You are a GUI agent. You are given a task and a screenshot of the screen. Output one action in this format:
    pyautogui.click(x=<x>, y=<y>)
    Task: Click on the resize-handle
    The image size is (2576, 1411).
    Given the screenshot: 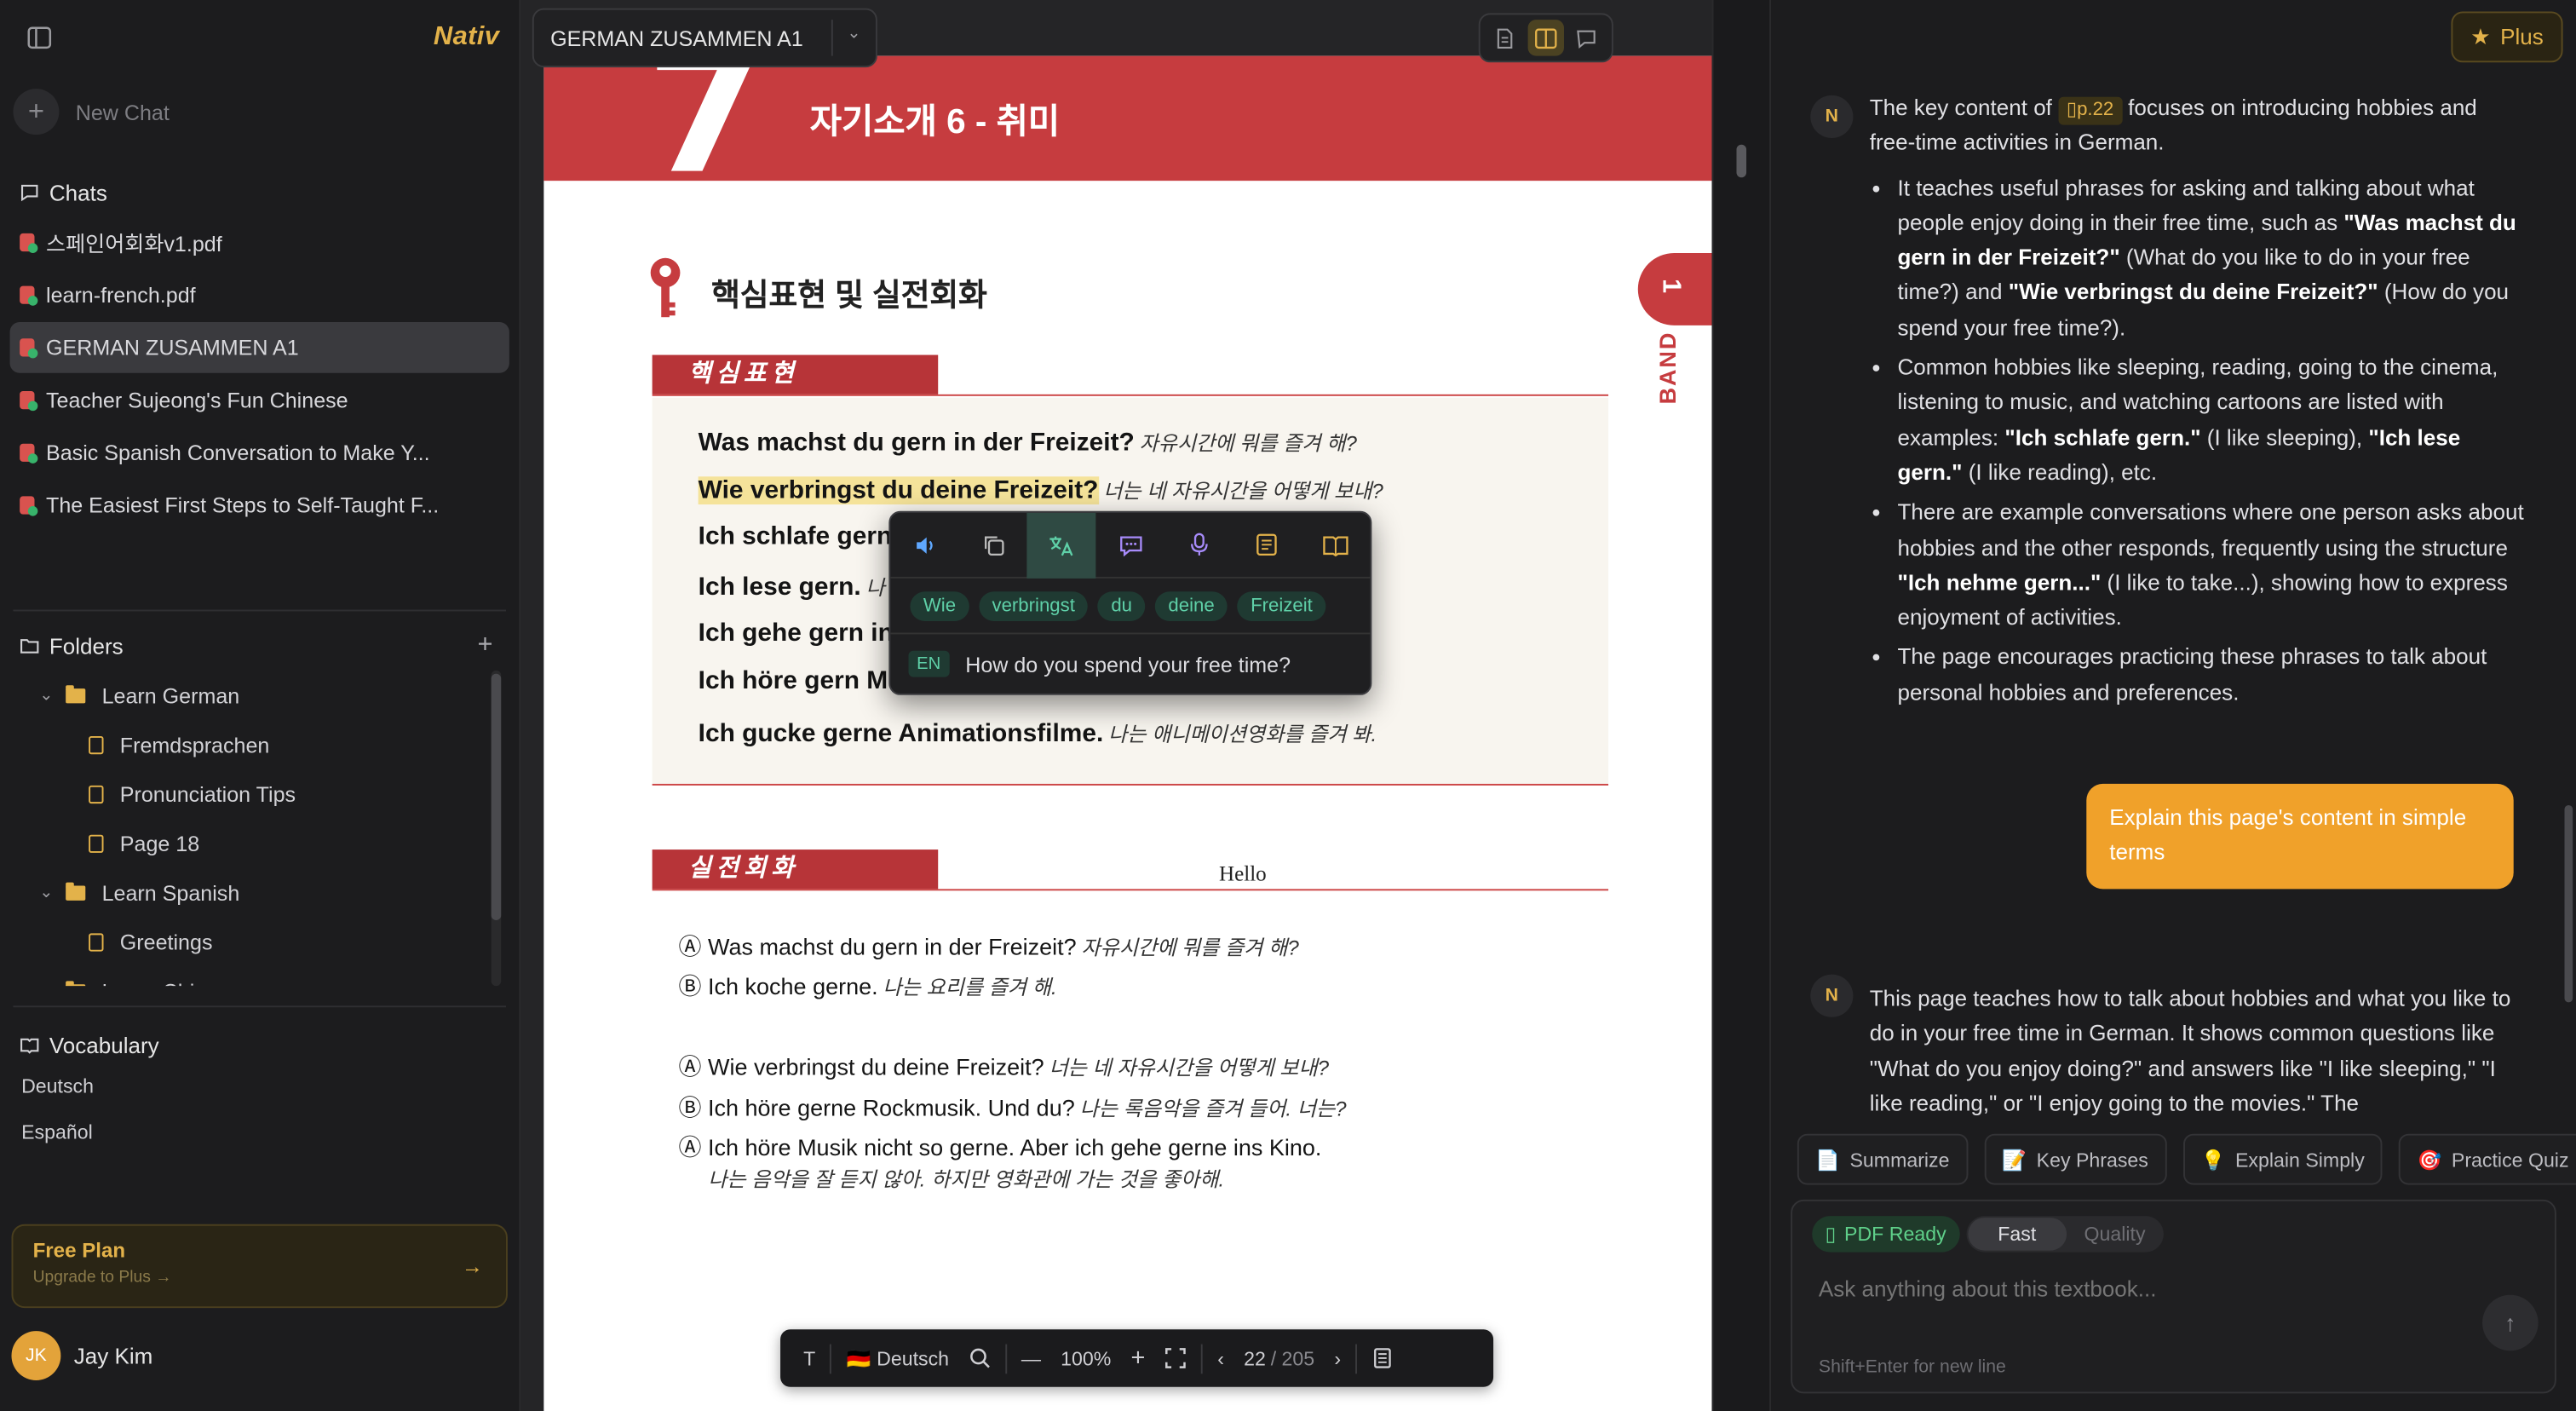 What is the action you would take?
    pyautogui.click(x=1742, y=161)
    